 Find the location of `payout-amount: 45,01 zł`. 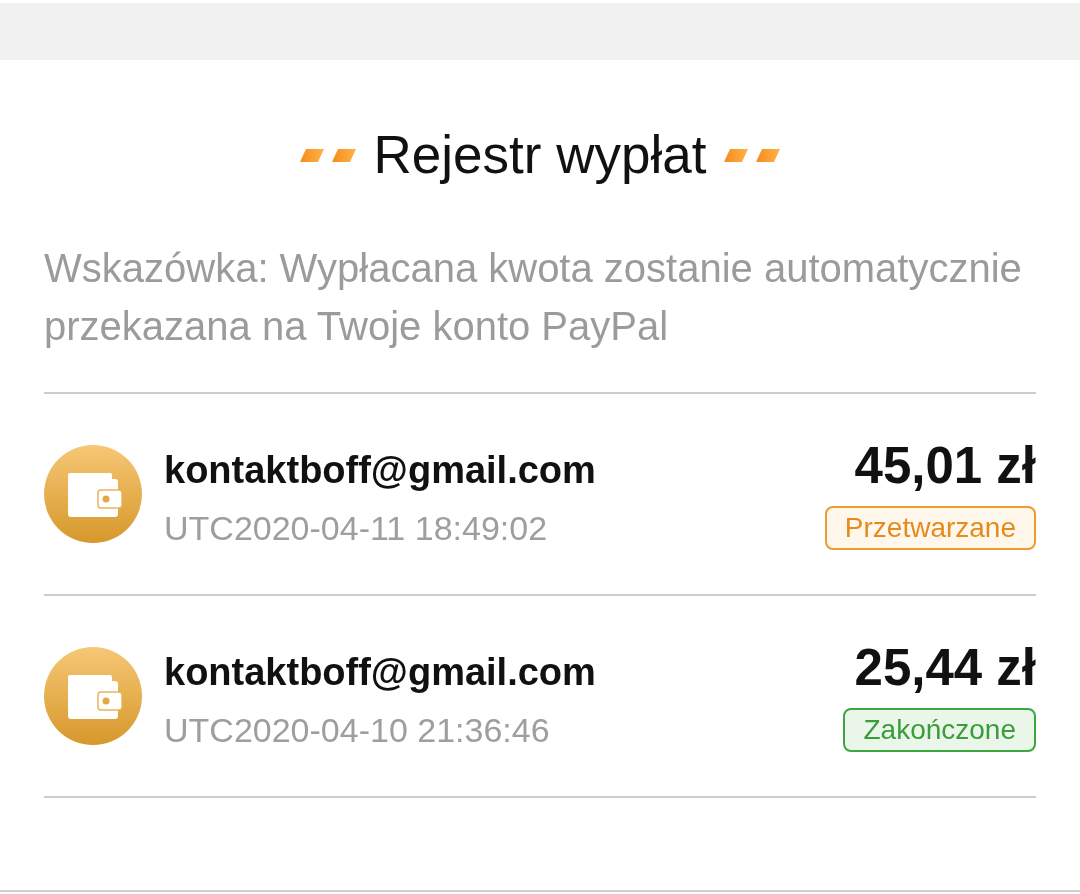

payout-amount: 45,01 zł is located at coordinates (945, 466).